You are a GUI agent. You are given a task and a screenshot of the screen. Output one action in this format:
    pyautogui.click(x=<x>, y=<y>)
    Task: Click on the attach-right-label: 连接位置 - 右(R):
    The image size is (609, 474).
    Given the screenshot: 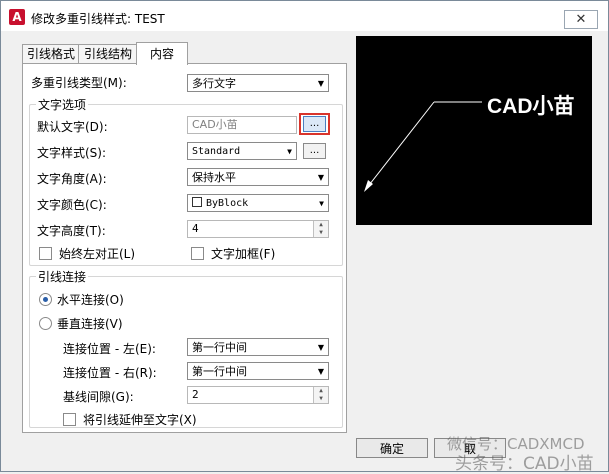 What is the action you would take?
    pyautogui.click(x=110, y=373)
    